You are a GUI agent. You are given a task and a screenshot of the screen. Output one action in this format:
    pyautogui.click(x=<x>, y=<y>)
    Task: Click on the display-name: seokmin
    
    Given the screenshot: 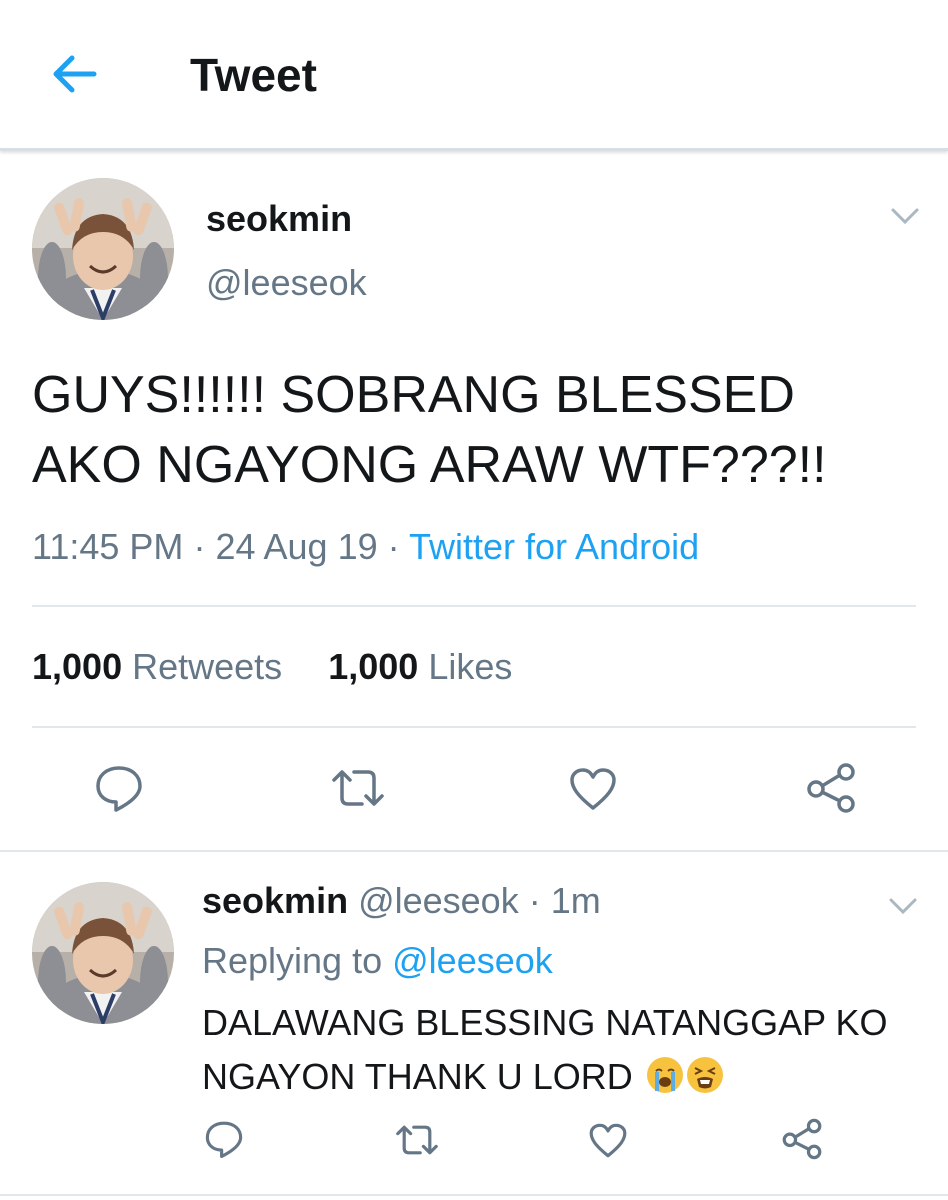 What is the action you would take?
    pyautogui.click(x=279, y=219)
    